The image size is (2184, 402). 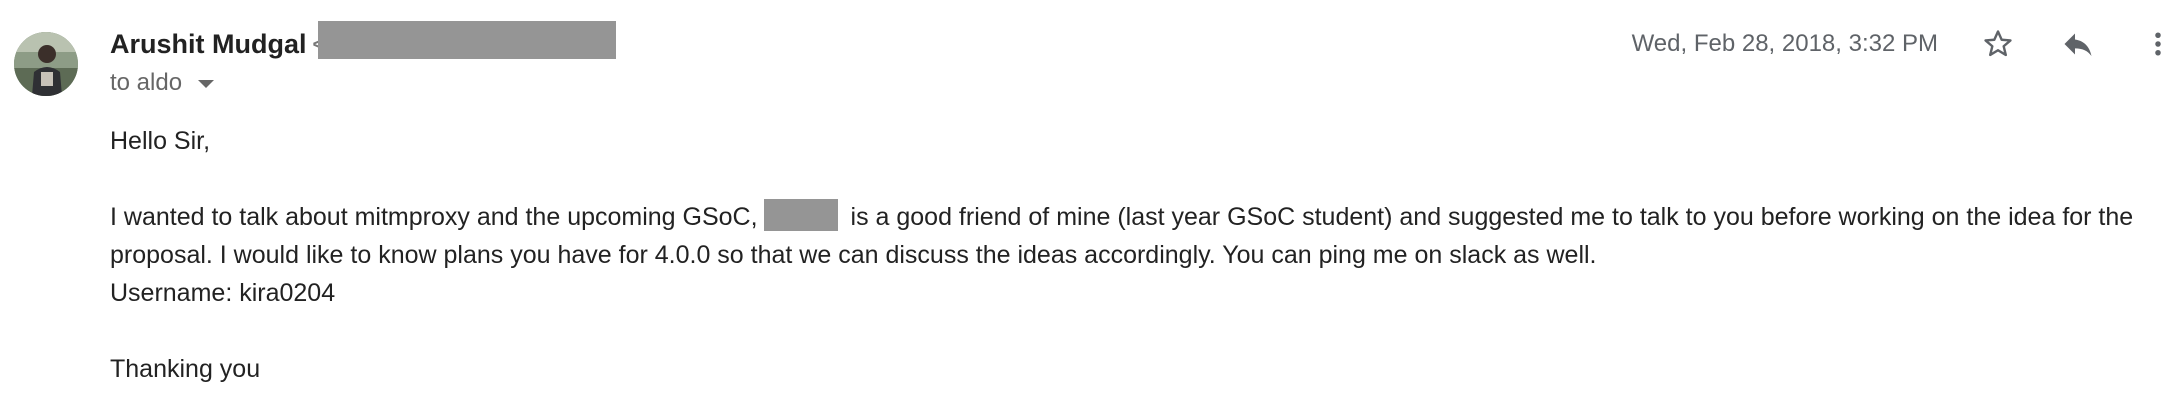 I want to click on recipient-details-toggle: to aldo, so click(x=162, y=83).